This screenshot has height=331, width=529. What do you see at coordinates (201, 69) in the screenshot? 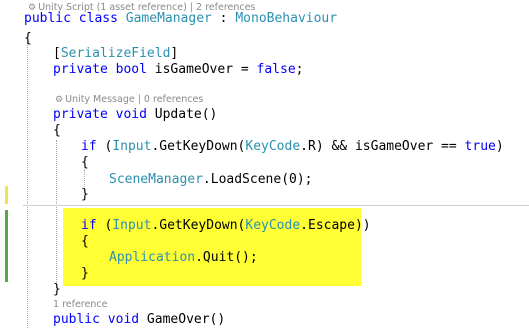
I see `field-name: isGameOver =` at bounding box center [201, 69].